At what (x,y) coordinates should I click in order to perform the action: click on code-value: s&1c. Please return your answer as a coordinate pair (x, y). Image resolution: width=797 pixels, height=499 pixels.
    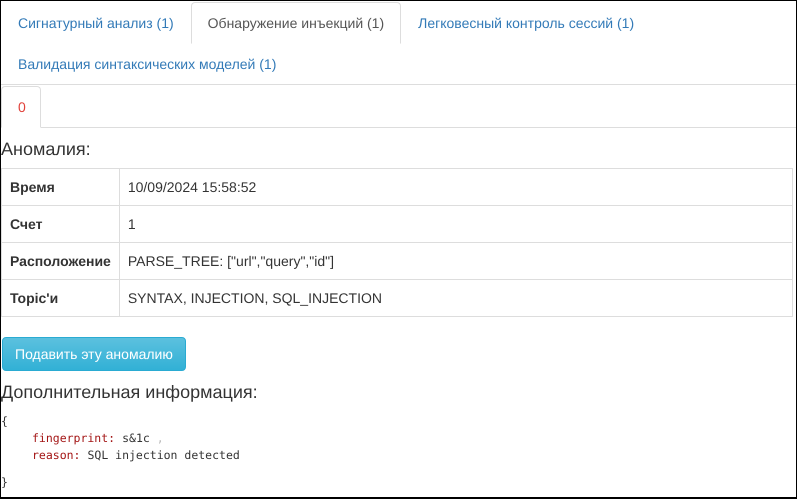
    Looking at the image, I should click on (136, 438).